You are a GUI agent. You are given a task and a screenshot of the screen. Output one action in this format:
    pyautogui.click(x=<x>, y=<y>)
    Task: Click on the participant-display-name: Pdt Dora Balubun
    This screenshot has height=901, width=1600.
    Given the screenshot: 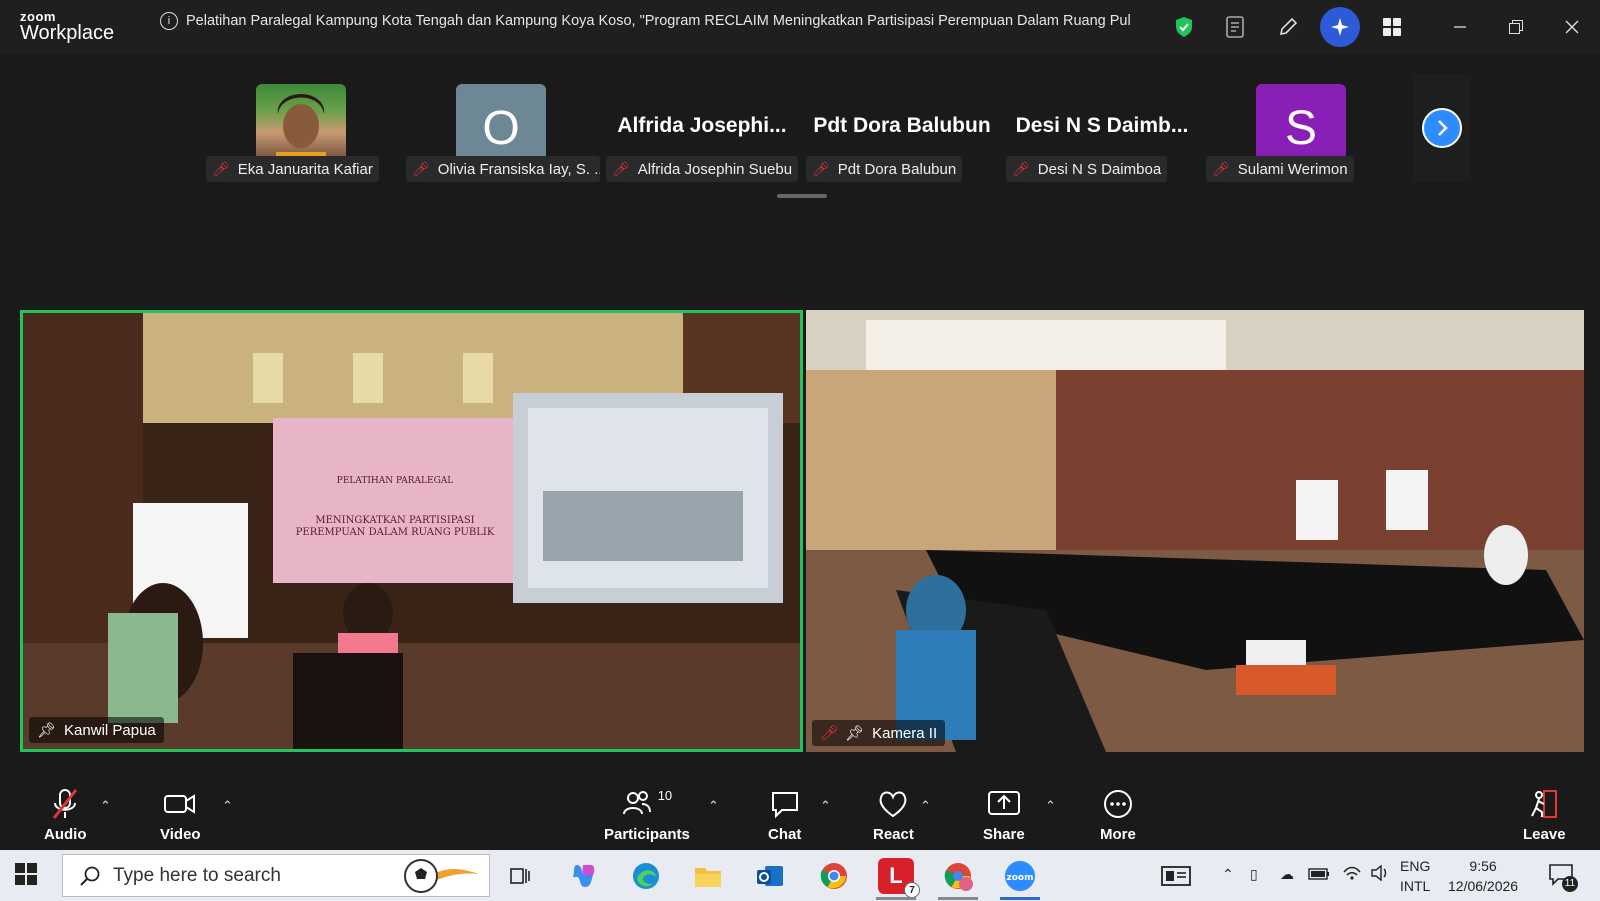 What is the action you would take?
    pyautogui.click(x=902, y=125)
    